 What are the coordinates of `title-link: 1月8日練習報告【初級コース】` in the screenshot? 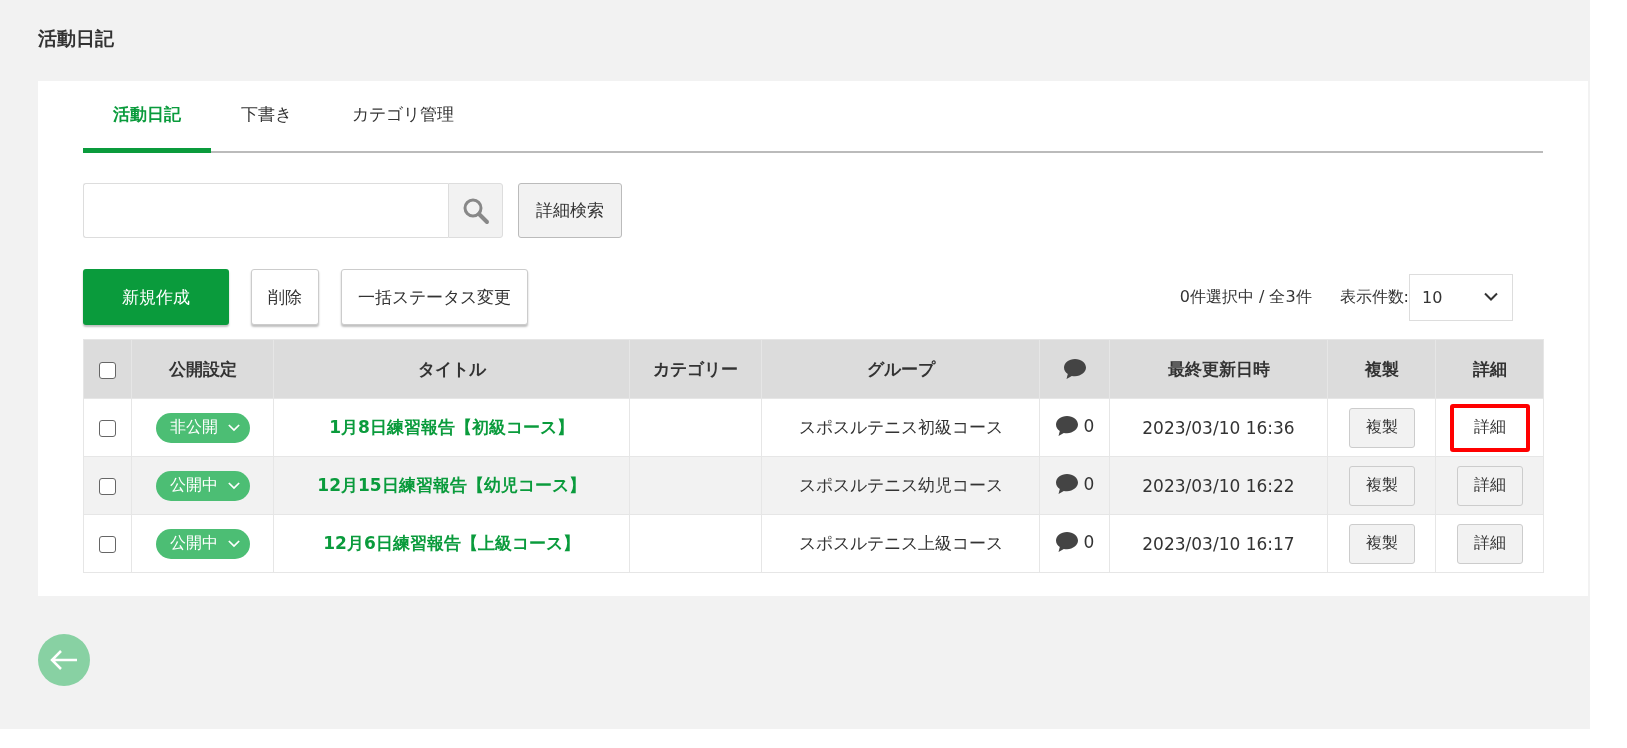 It's located at (451, 427).